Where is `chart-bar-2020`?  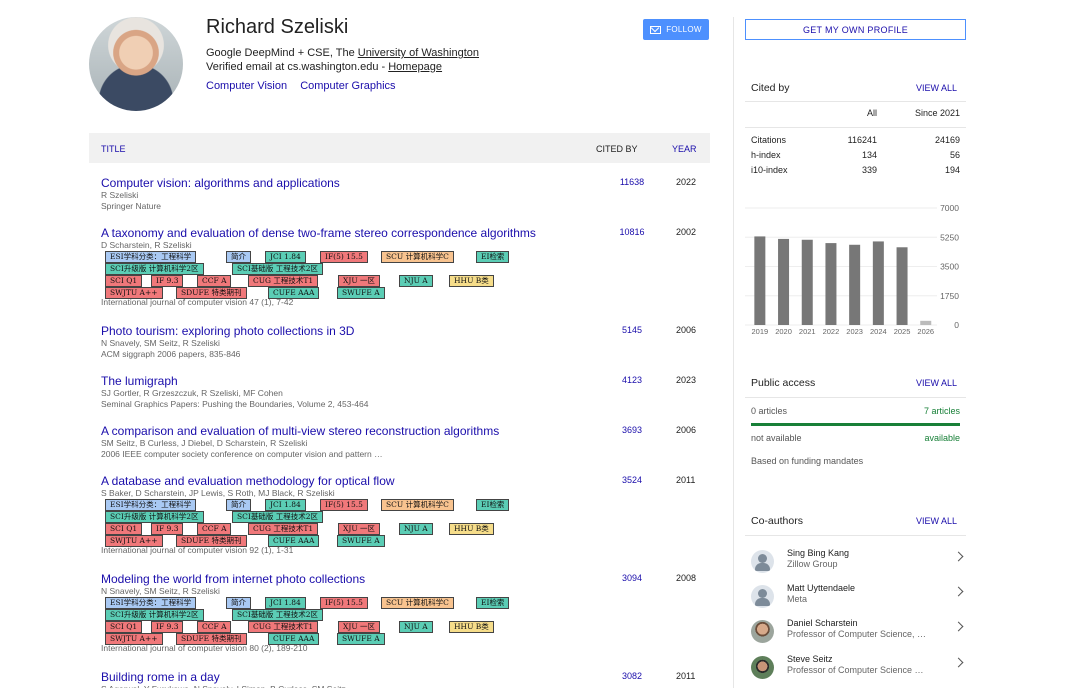
chart-bar-2020 is located at coordinates (784, 281).